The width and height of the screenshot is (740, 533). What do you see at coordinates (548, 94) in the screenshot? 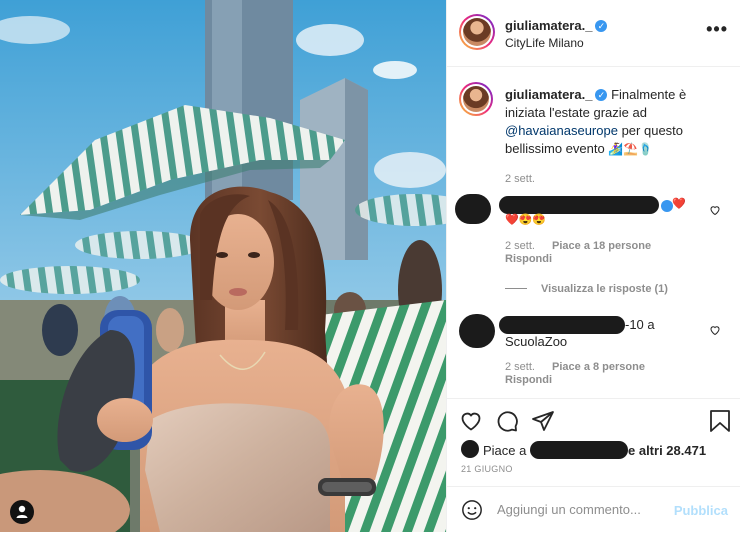
I see `caption-username: giuliamatera._` at bounding box center [548, 94].